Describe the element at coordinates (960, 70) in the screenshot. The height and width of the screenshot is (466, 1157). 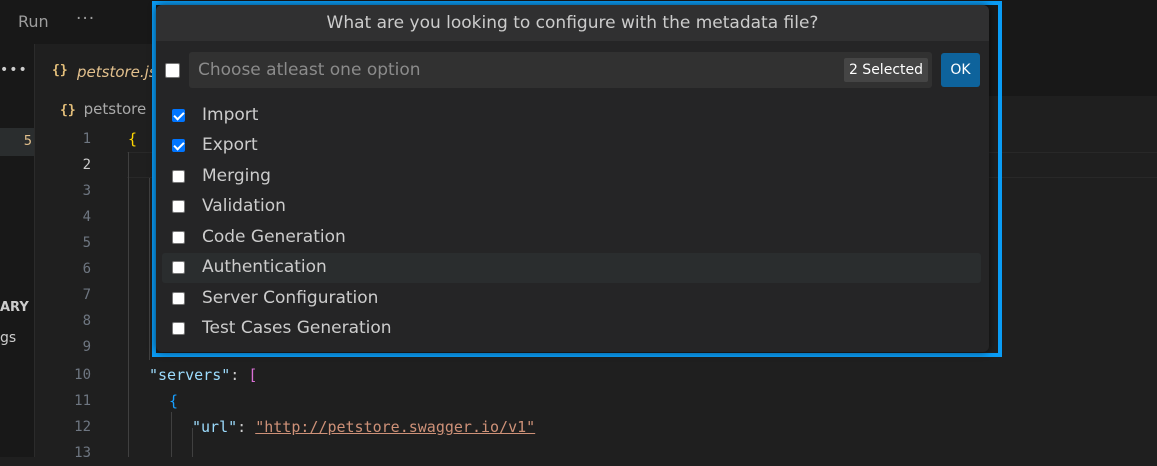
I see `ok-button: OK` at that location.